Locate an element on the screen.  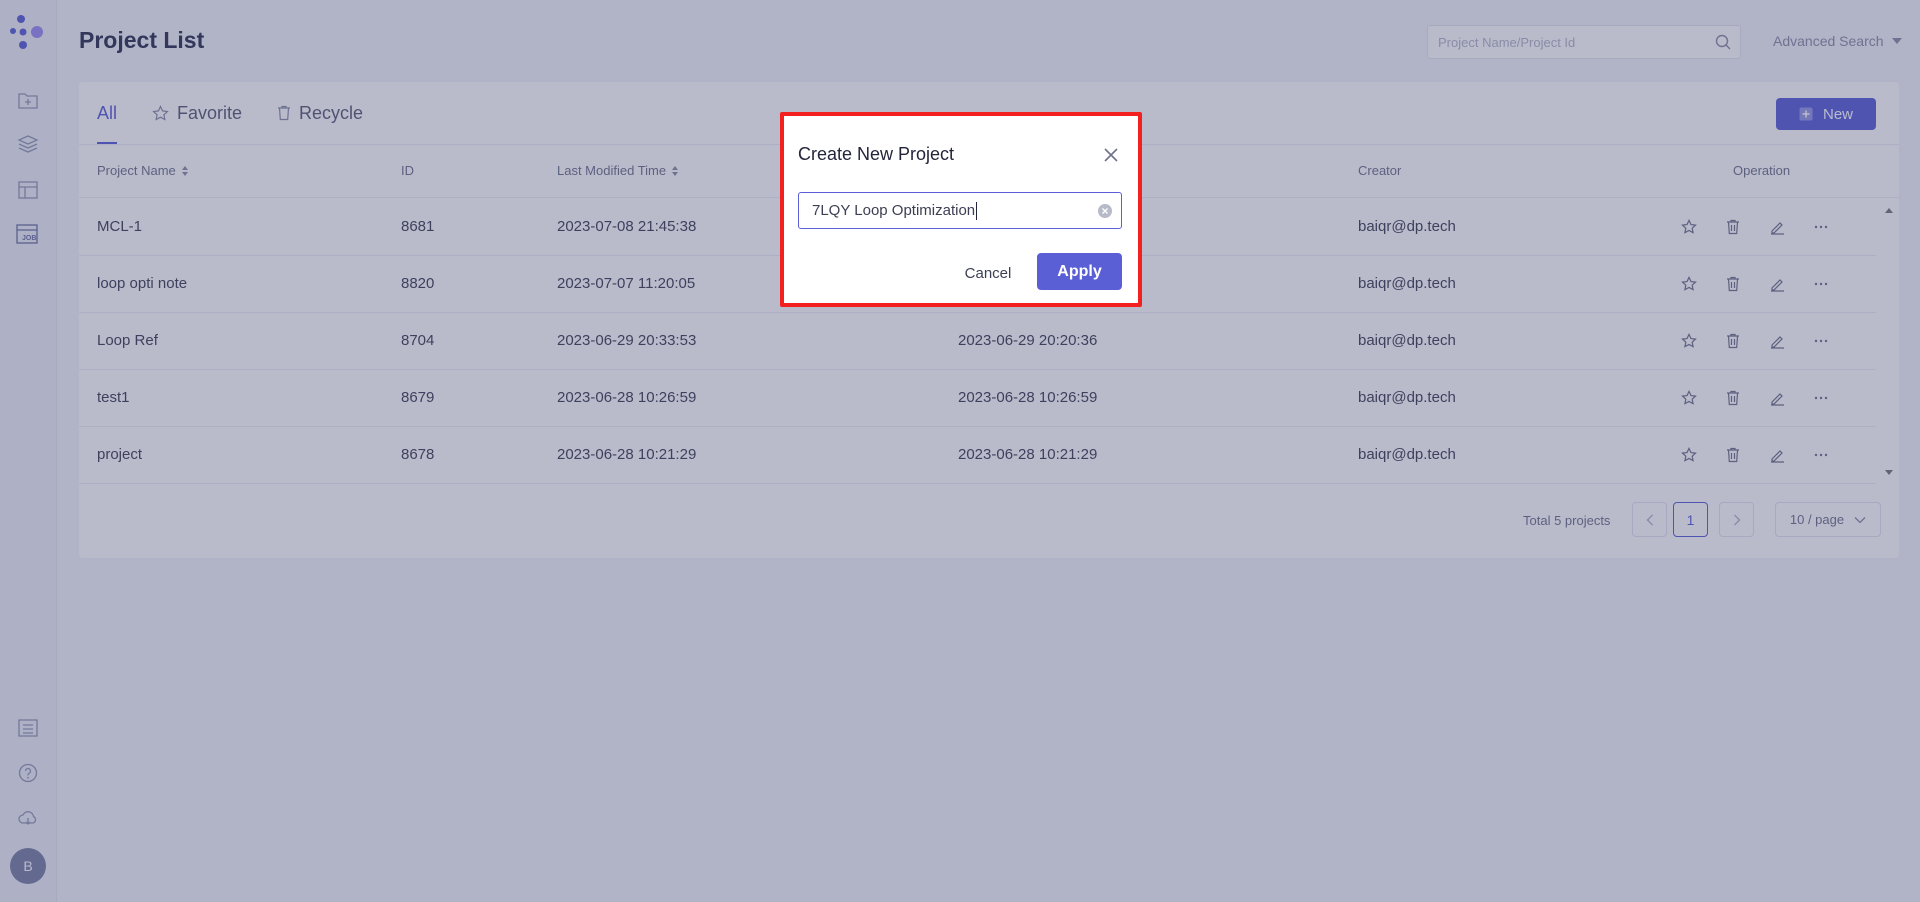
cancel-button: Cancel is located at coordinates (988, 273).